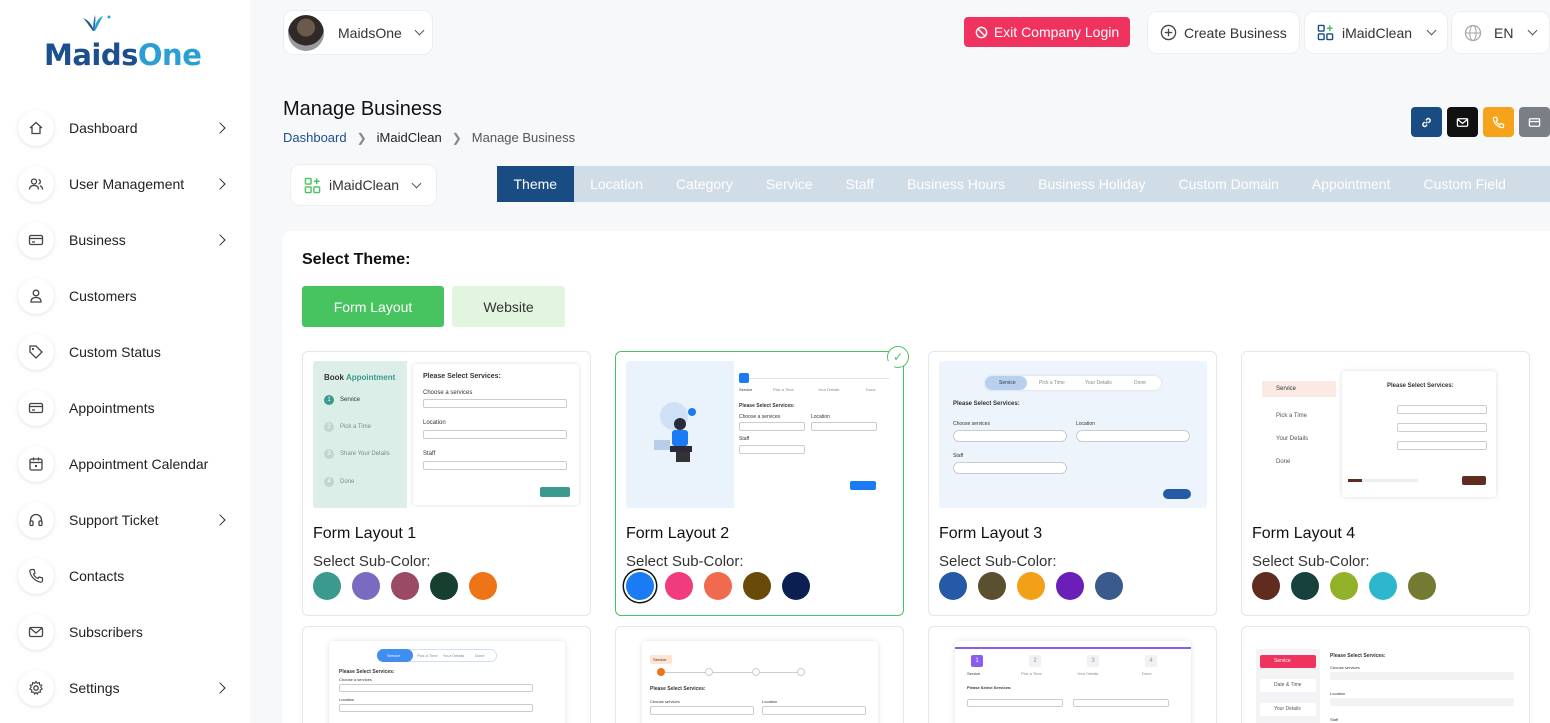  Describe the element at coordinates (705, 184) in the screenshot. I see `tab-category: Category` at that location.